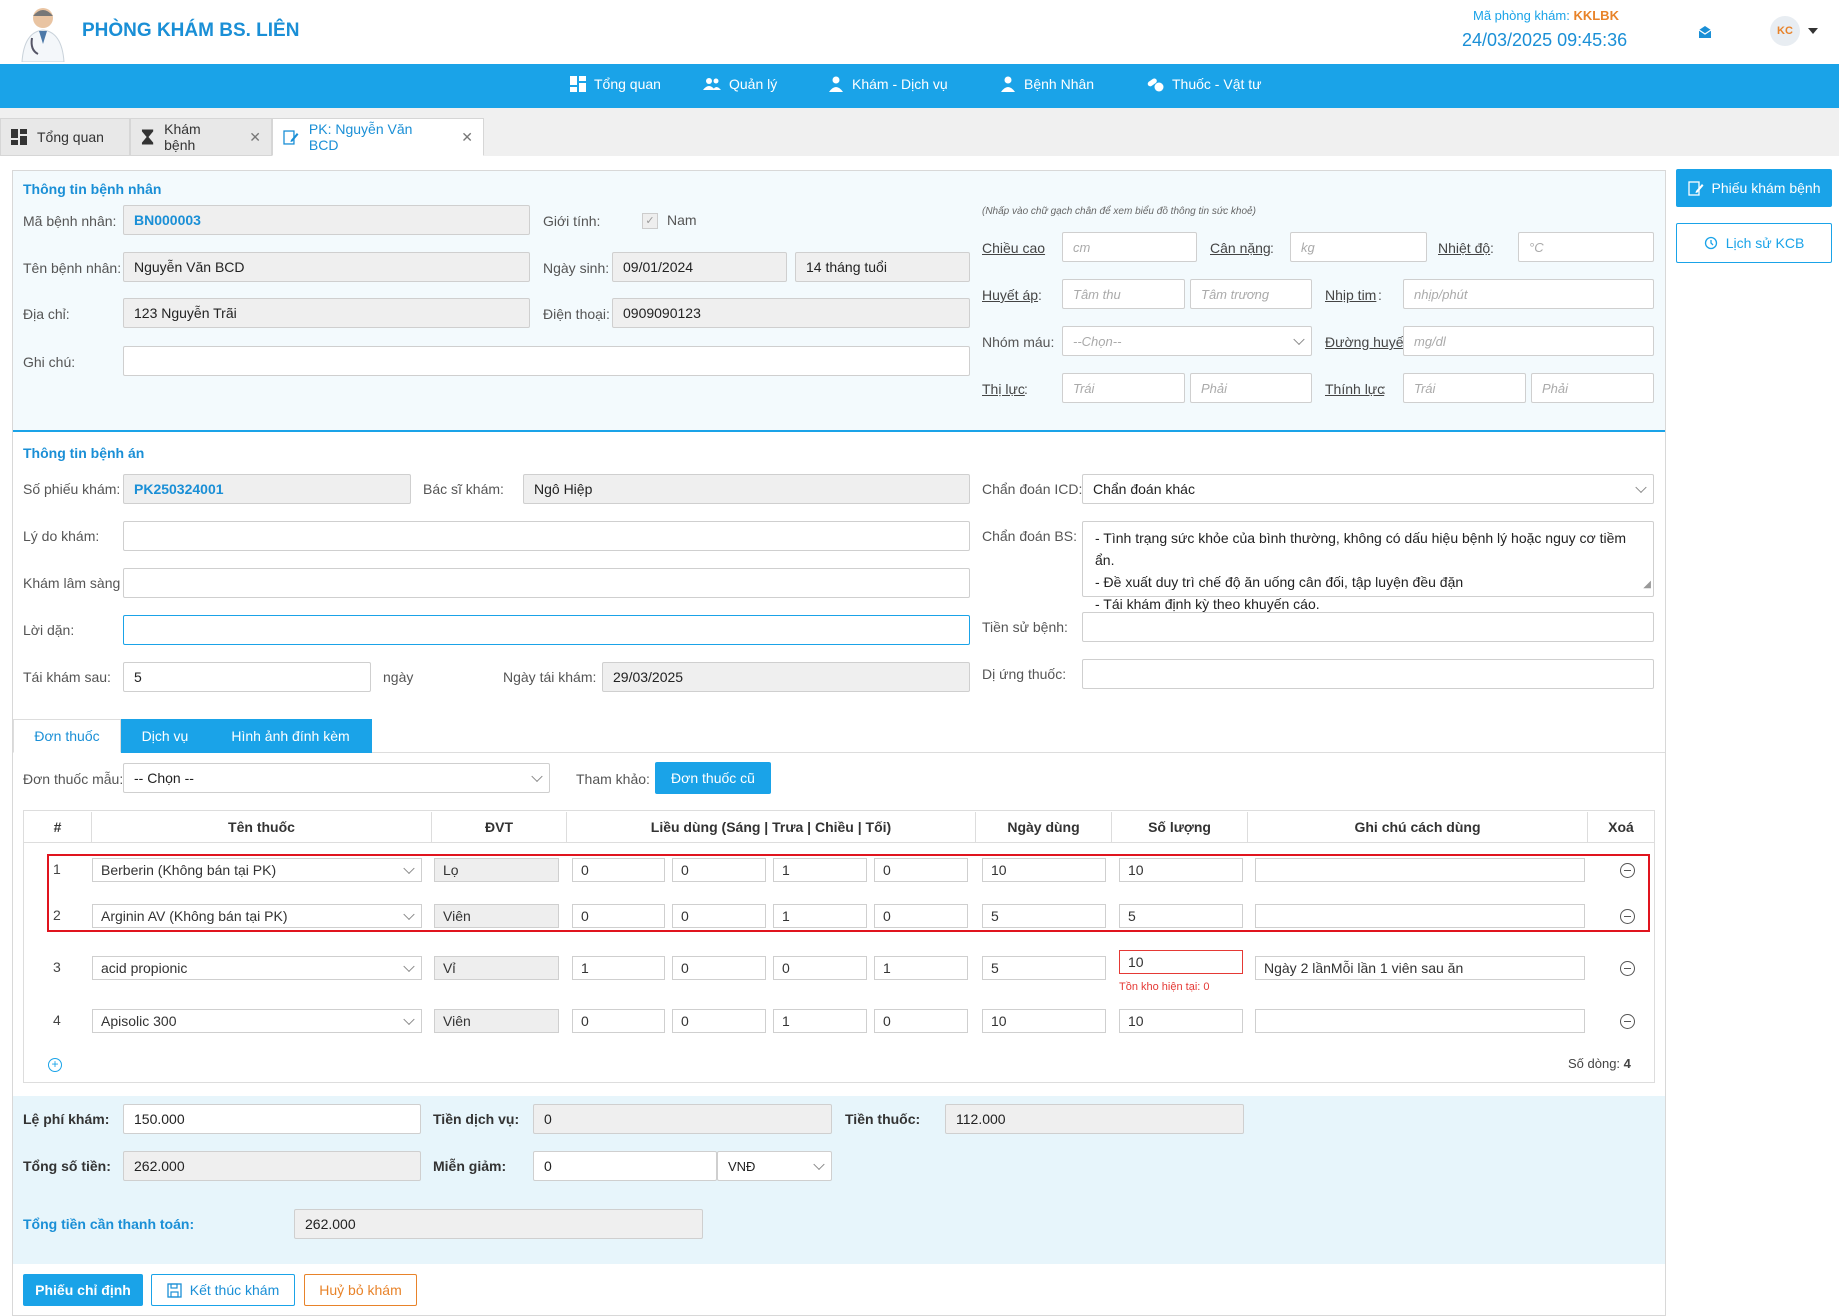  Describe the element at coordinates (682, 1119) in the screenshot. I see `service-fee-field: 0` at that location.